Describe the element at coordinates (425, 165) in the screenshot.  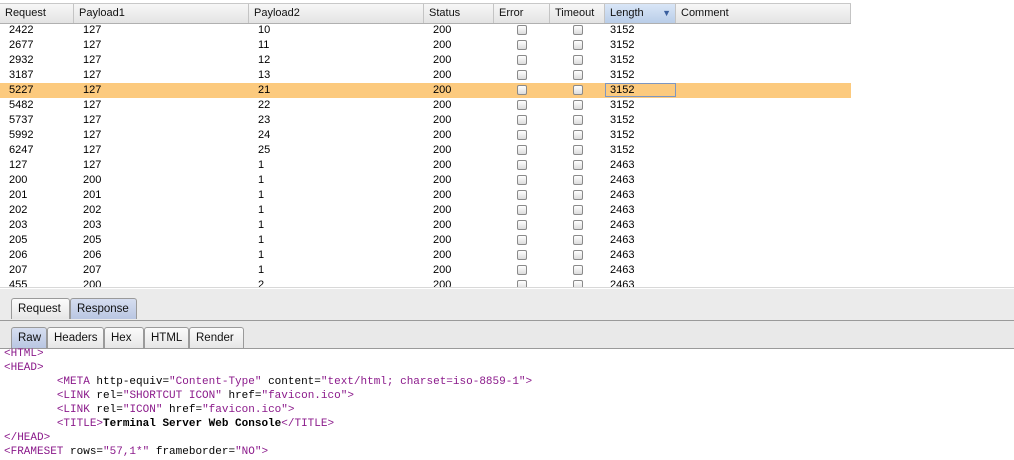
I see `table-row: 127 127 1 200 2463` at that location.